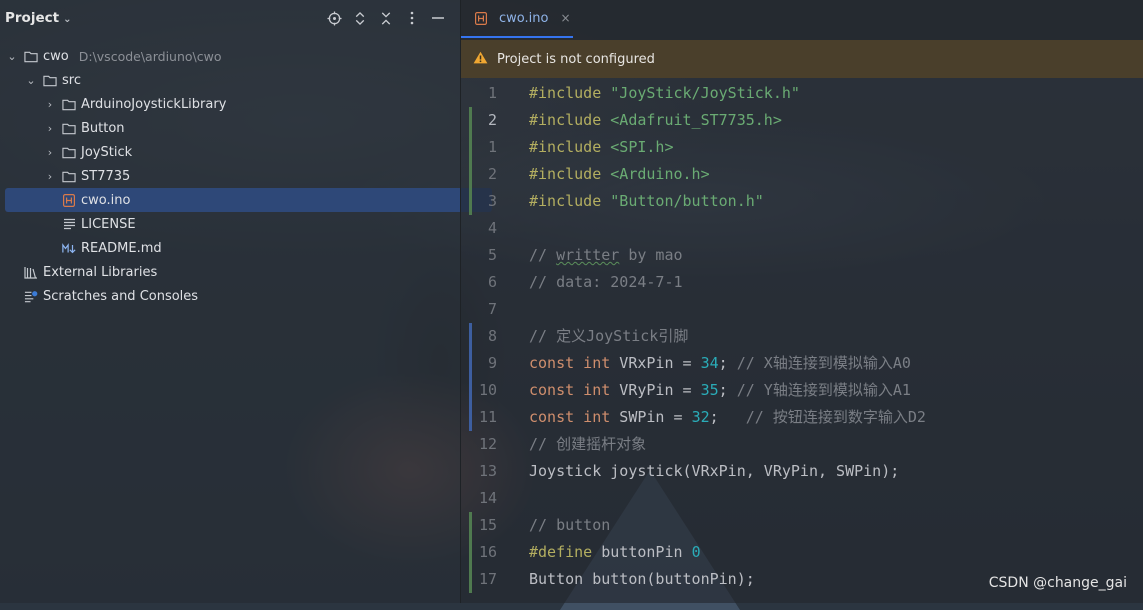 The width and height of the screenshot is (1143, 610). I want to click on code-line: 10 const int VRyPin = 35; // Y轴连接到模拟输入A1, so click(802, 390).